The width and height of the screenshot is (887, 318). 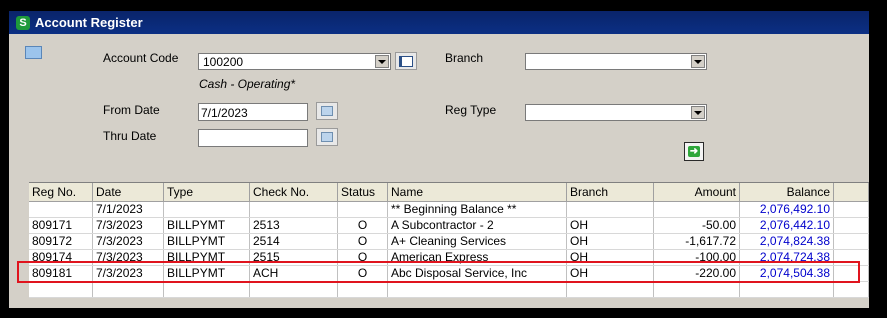 I want to click on cell-name: ** Beginning Balance **, so click(x=477, y=209).